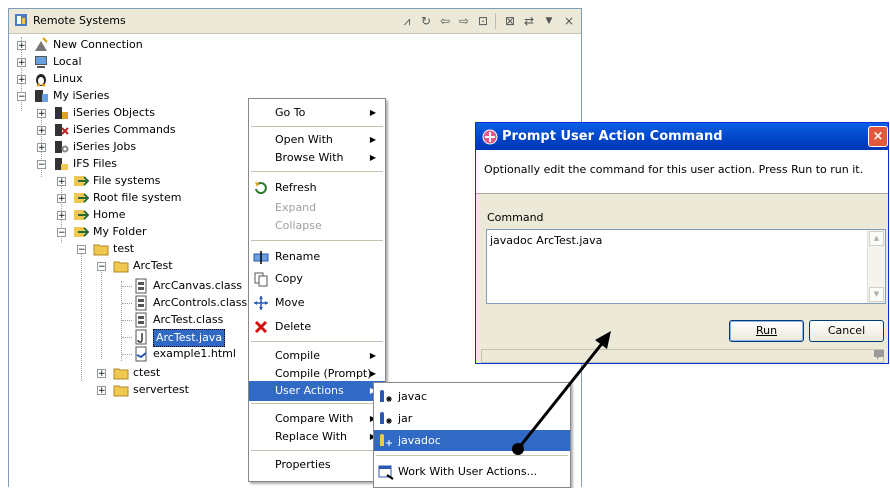 The image size is (890, 488). I want to click on tree-item-ctest: + ctest, so click(119, 373).